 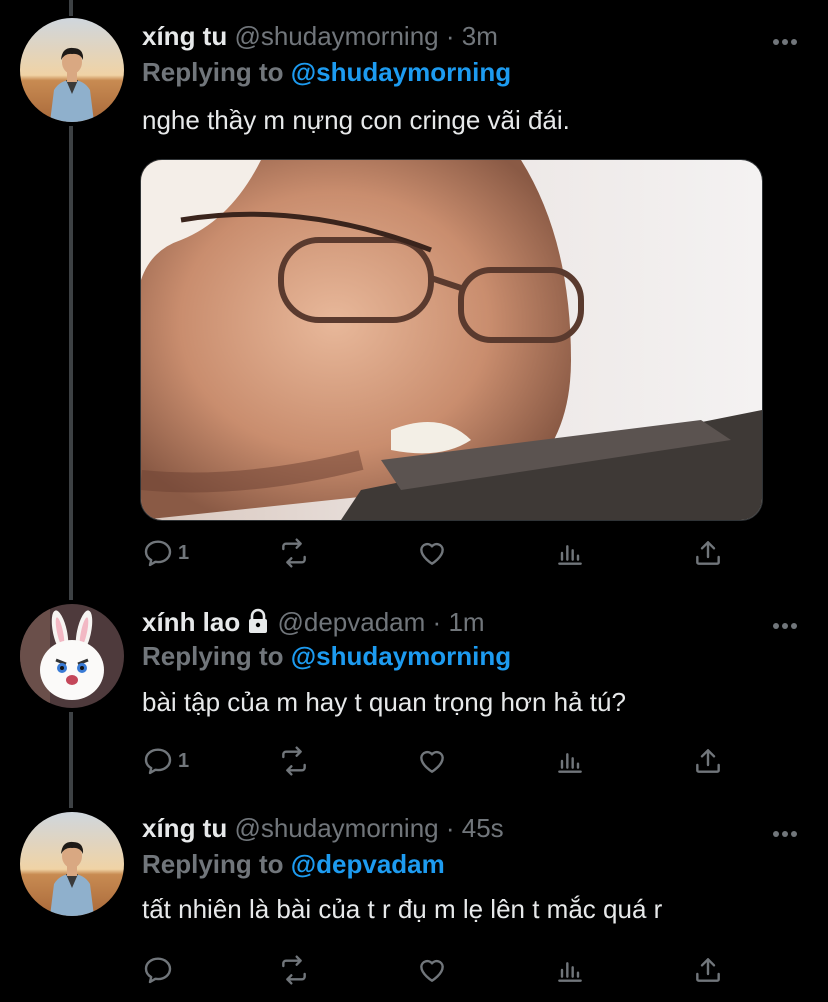 What do you see at coordinates (480, 36) in the screenshot?
I see `timestamp: 3m` at bounding box center [480, 36].